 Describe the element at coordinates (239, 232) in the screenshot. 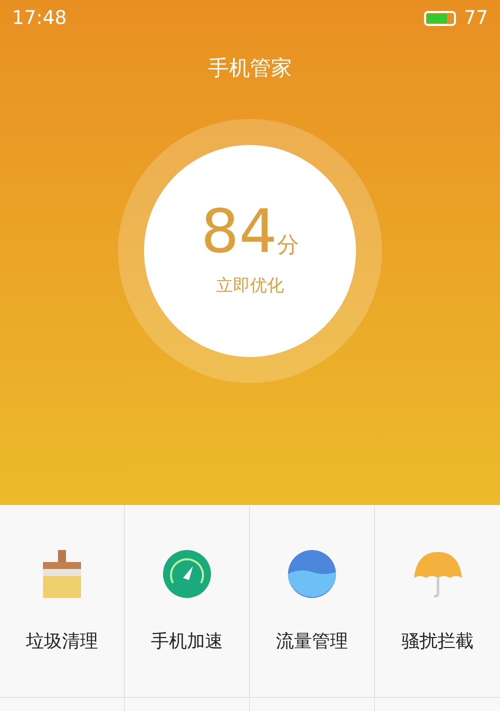

I see `score-value: 84` at that location.